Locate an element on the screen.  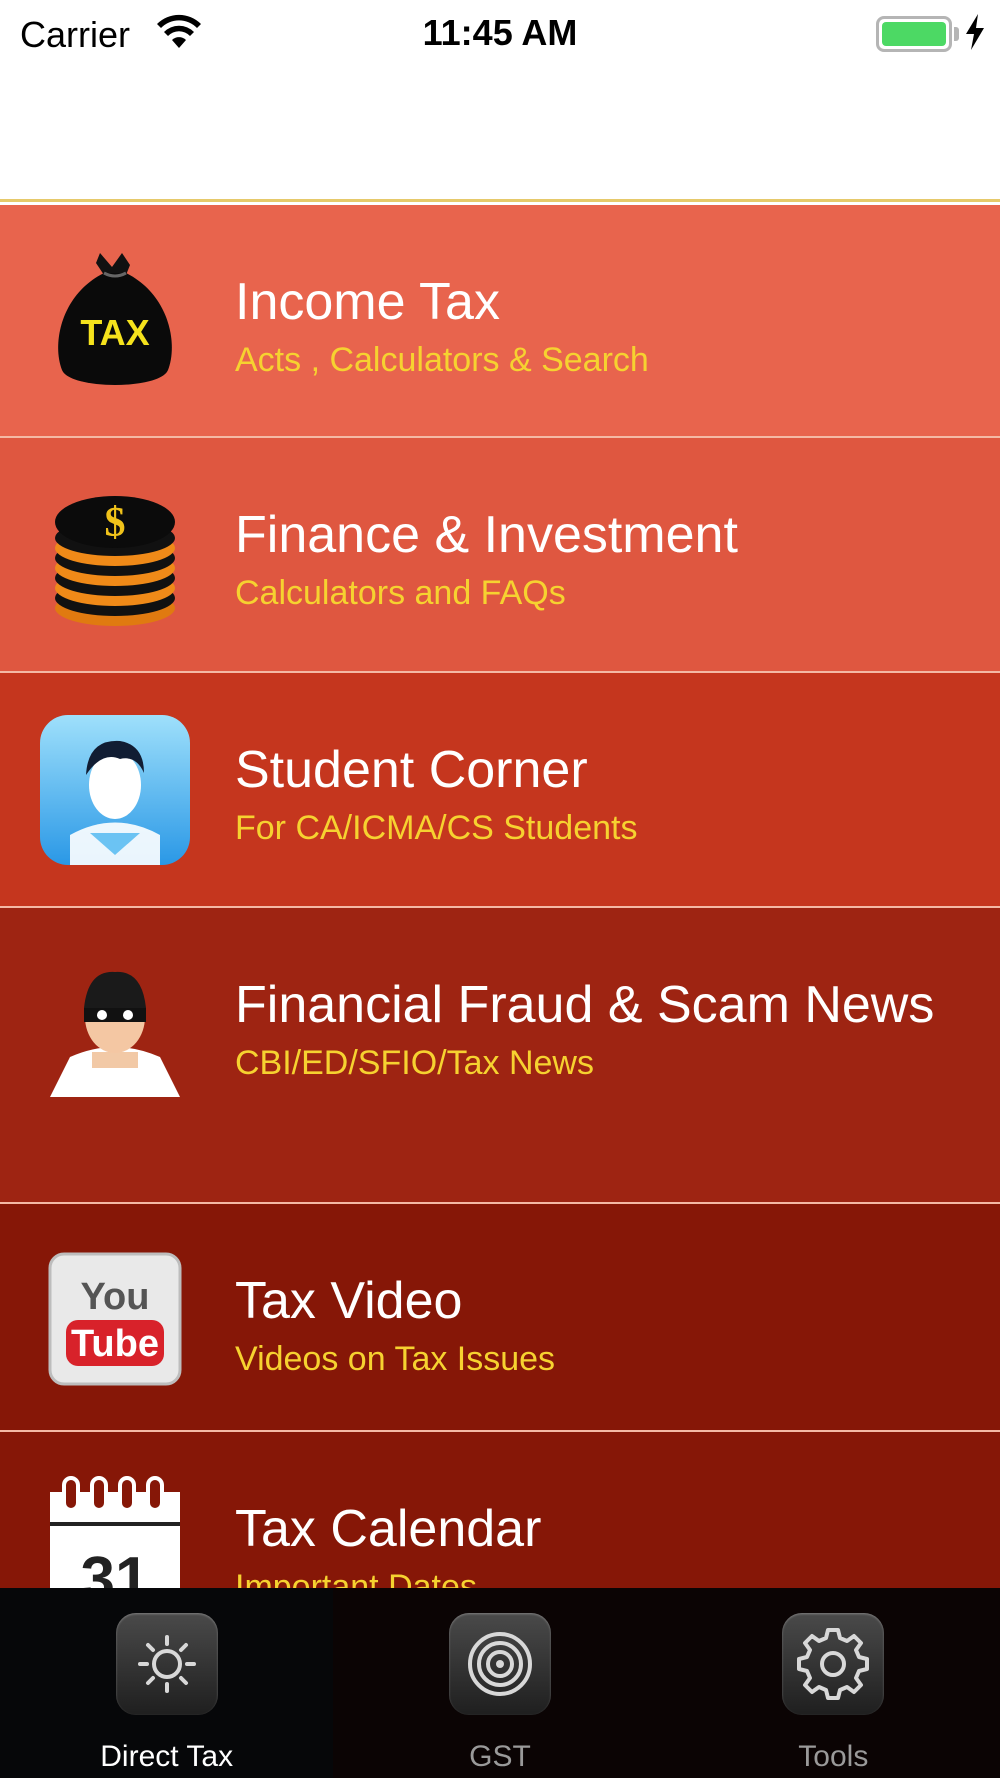
menu-item-subtitle: Calculators and FAQs is located at coordinates (400, 593).